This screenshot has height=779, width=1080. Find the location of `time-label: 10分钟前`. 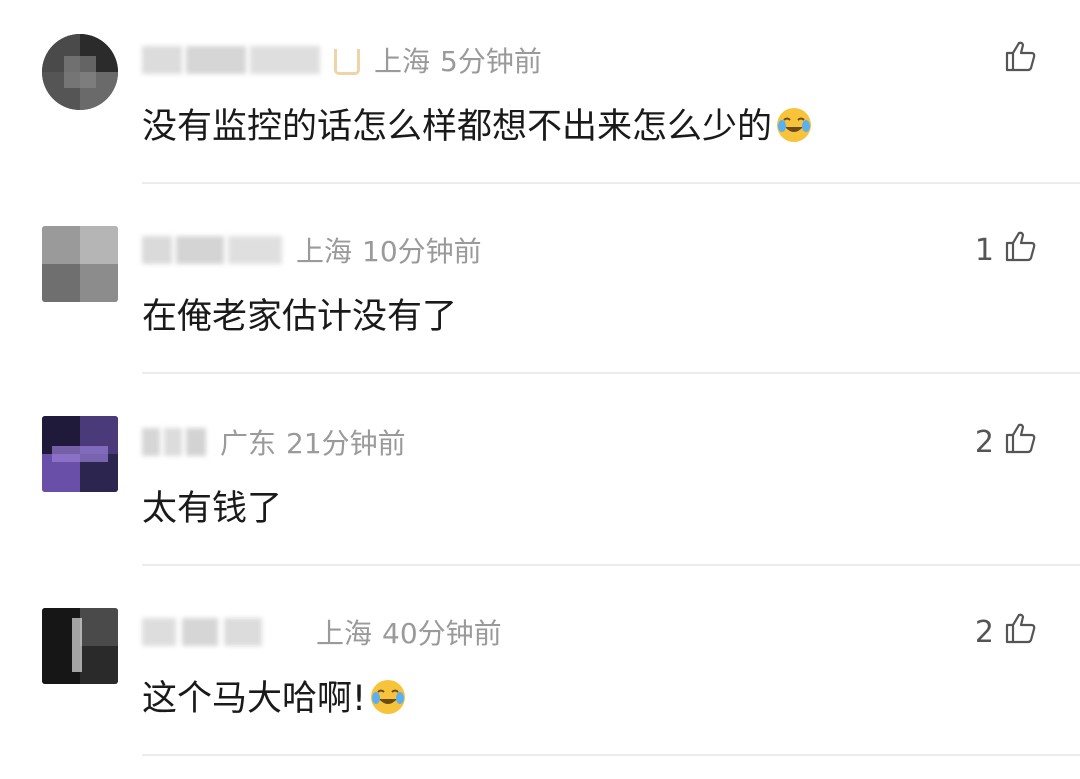

time-label: 10分钟前 is located at coordinates (422, 251).